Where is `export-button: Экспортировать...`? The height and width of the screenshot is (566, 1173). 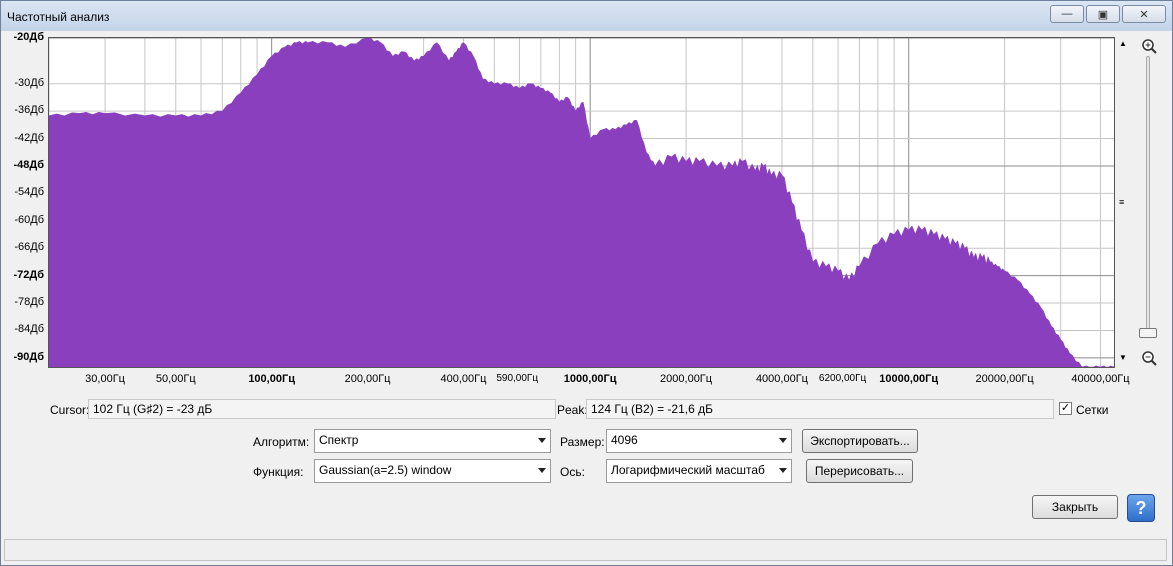
export-button: Экспортировать... is located at coordinates (860, 441).